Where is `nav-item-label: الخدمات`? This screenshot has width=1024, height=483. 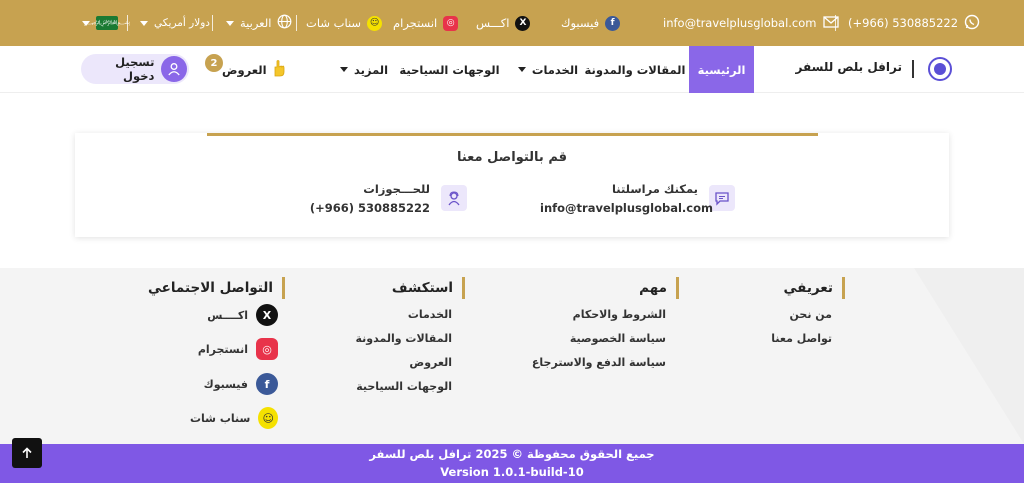
nav-item-label: الخدمات is located at coordinates (555, 69).